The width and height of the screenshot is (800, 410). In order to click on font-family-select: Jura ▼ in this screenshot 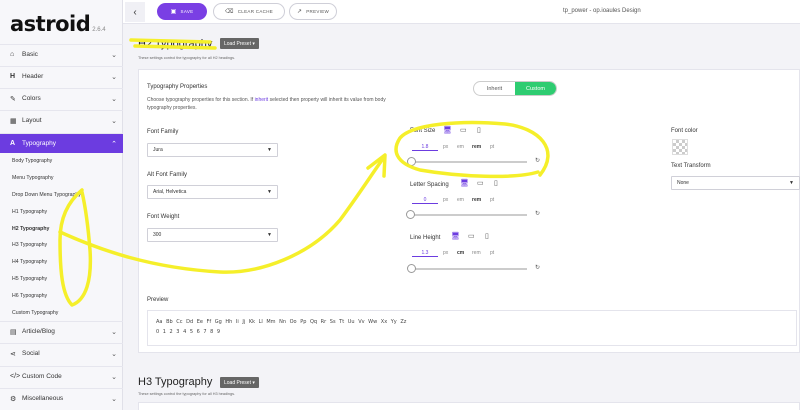, I will do `click(212, 150)`.